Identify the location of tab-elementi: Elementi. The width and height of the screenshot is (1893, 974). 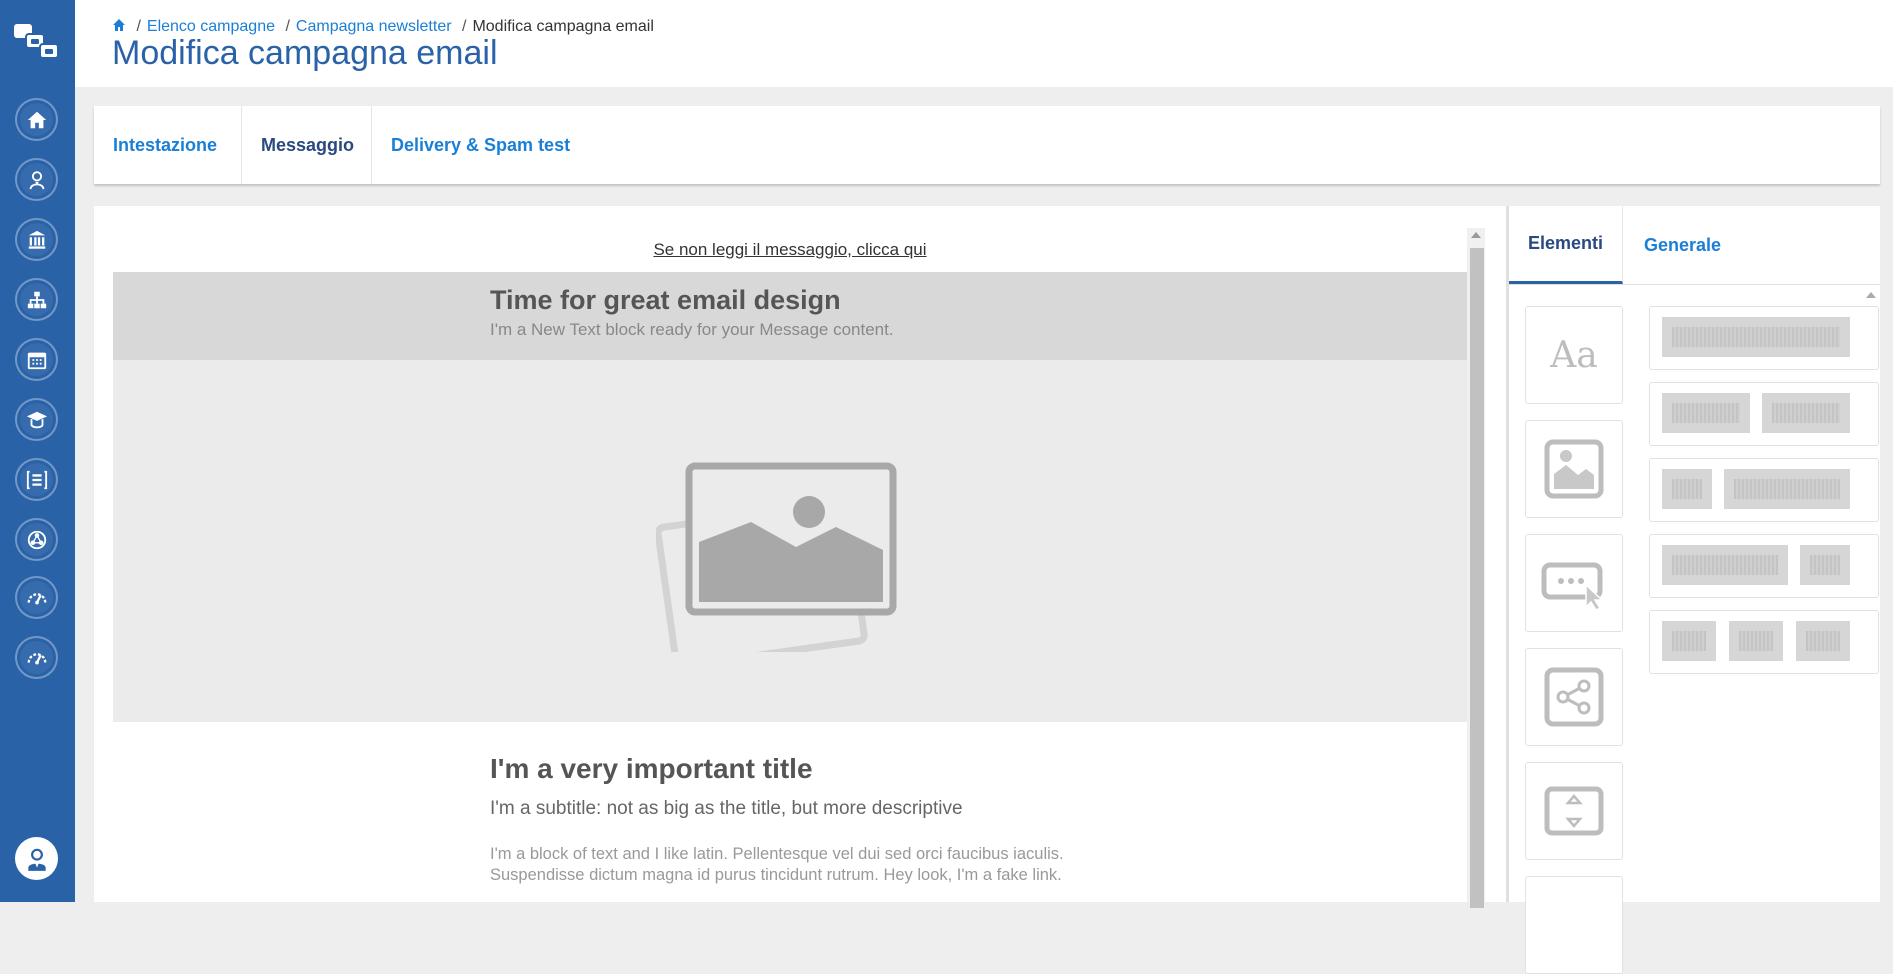
(1566, 245).